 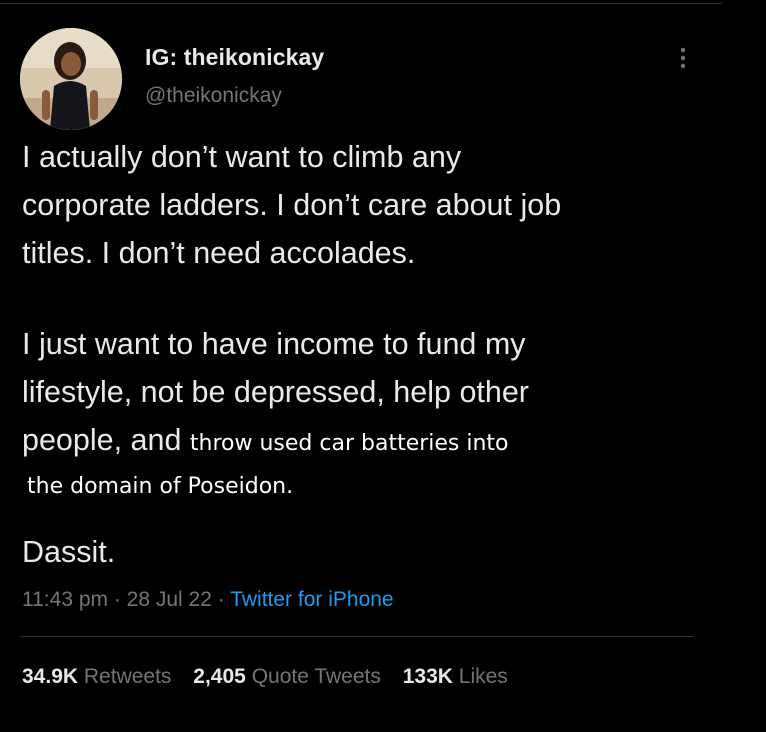 What do you see at coordinates (160, 486) in the screenshot?
I see `edited-text-overlay-line-2: the domain of Poseidon.` at bounding box center [160, 486].